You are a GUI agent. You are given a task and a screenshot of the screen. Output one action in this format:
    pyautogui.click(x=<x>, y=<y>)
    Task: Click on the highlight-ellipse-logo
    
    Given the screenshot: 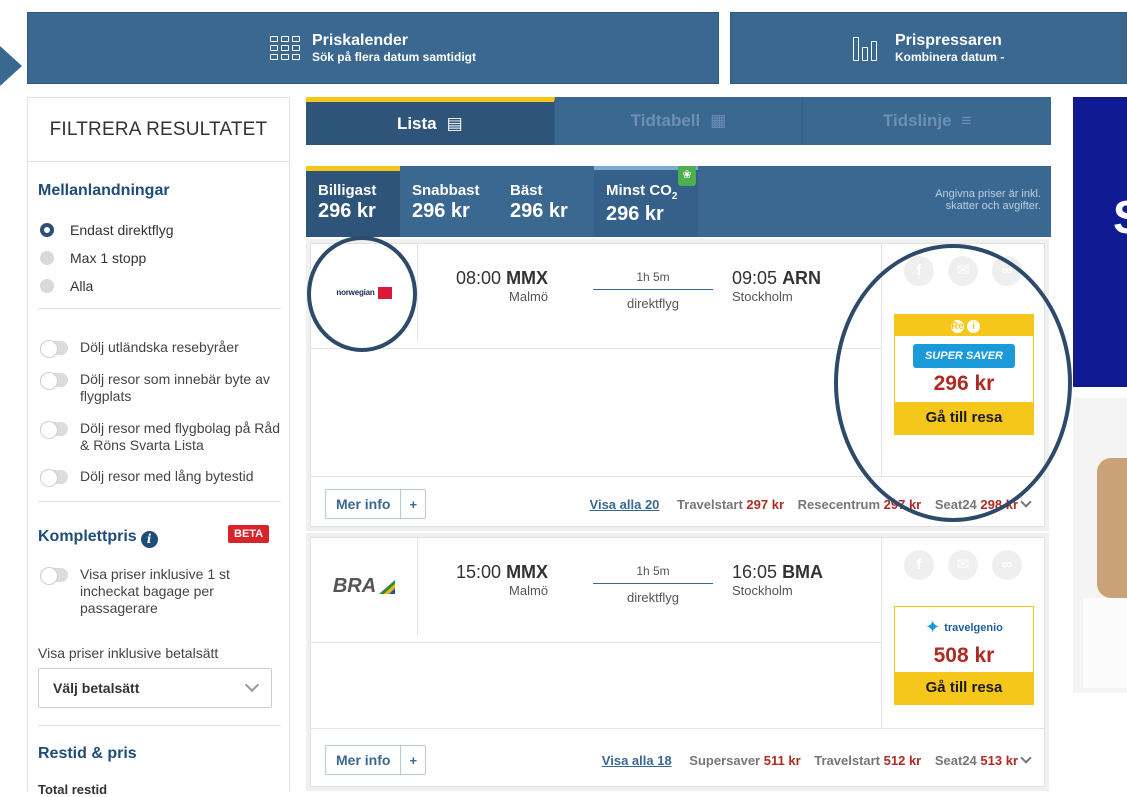 What is the action you would take?
    pyautogui.click(x=362, y=294)
    